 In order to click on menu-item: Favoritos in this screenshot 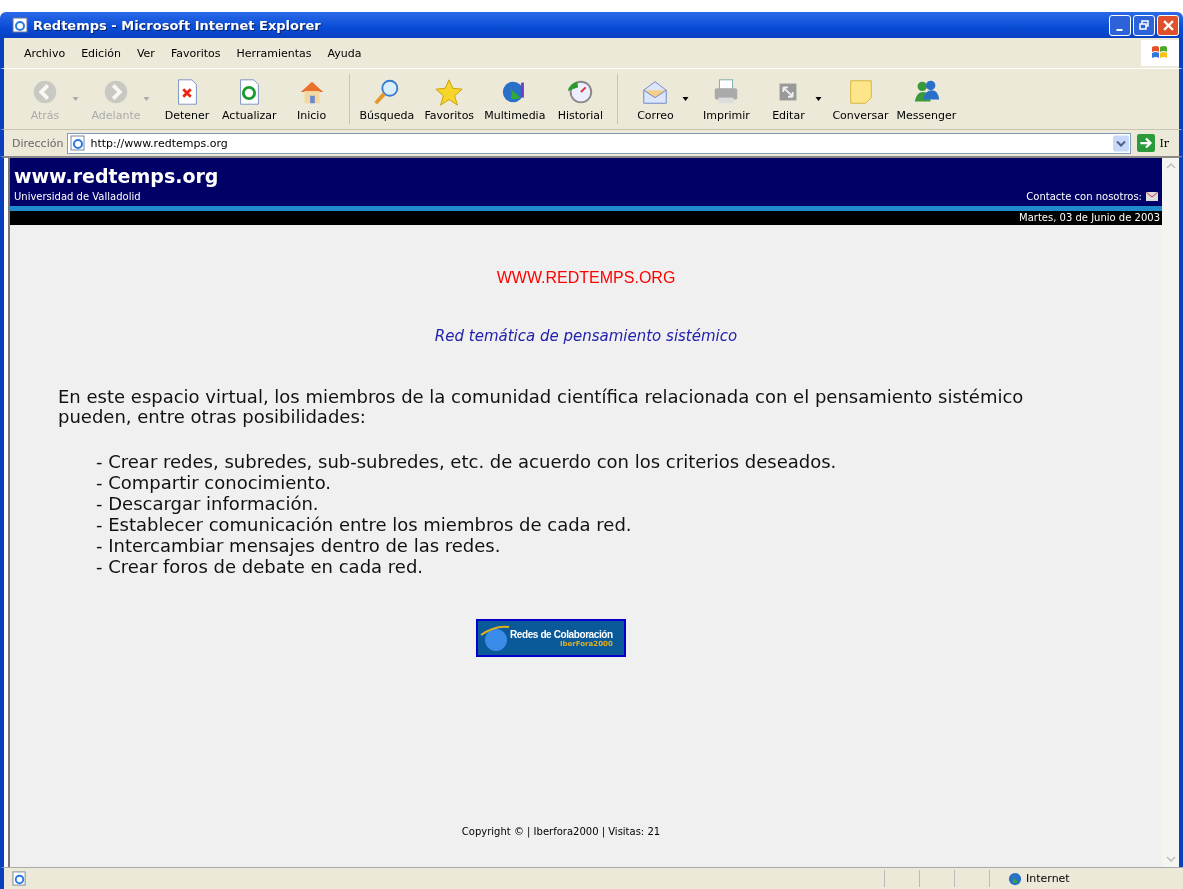, I will do `click(195, 53)`.